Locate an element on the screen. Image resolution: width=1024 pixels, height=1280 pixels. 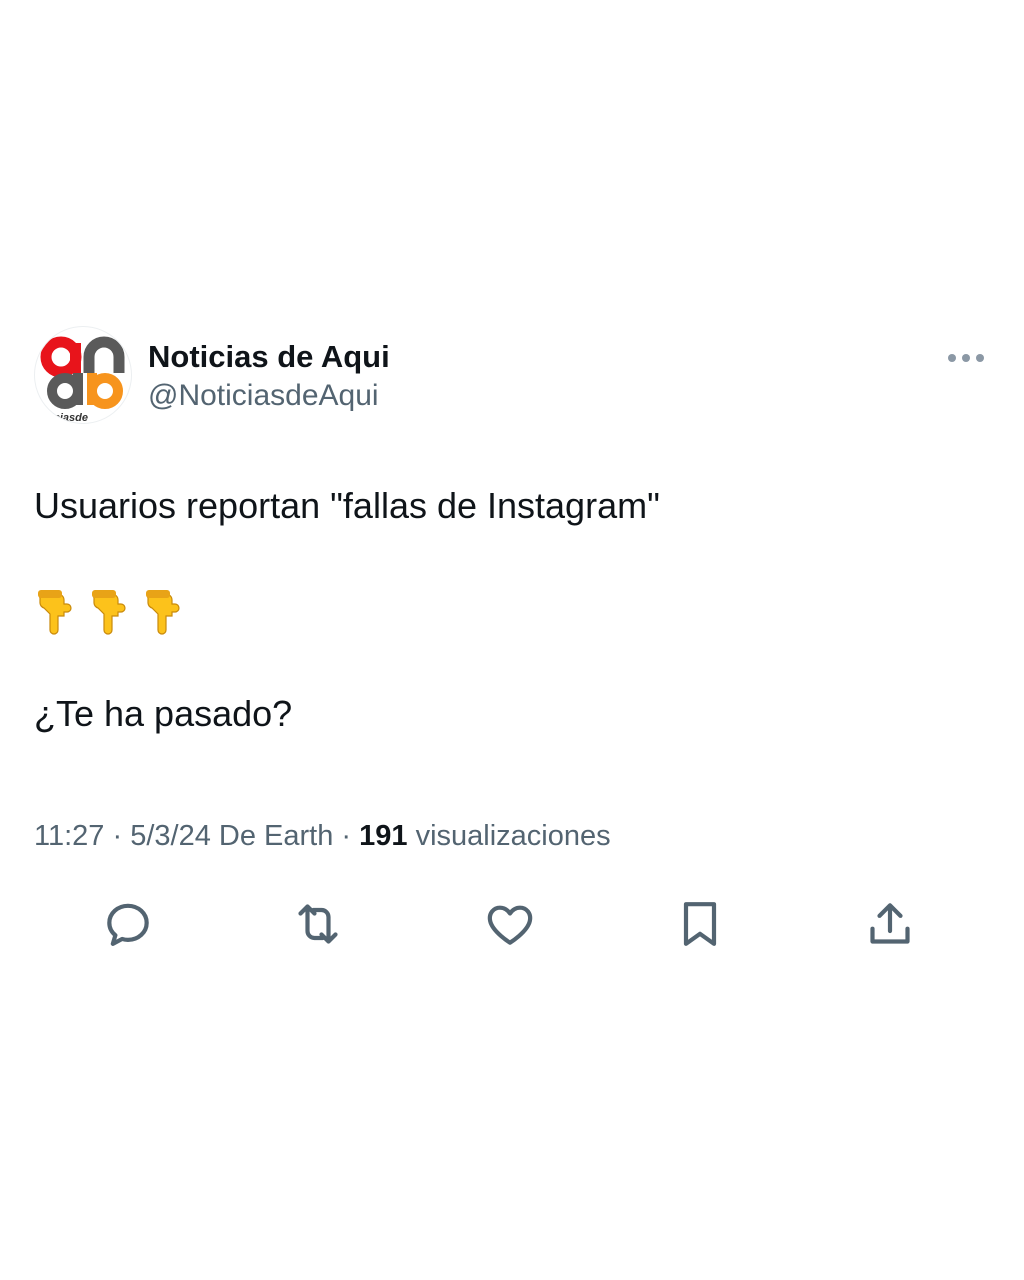
views-label: visualizaciones is located at coordinates (513, 836).